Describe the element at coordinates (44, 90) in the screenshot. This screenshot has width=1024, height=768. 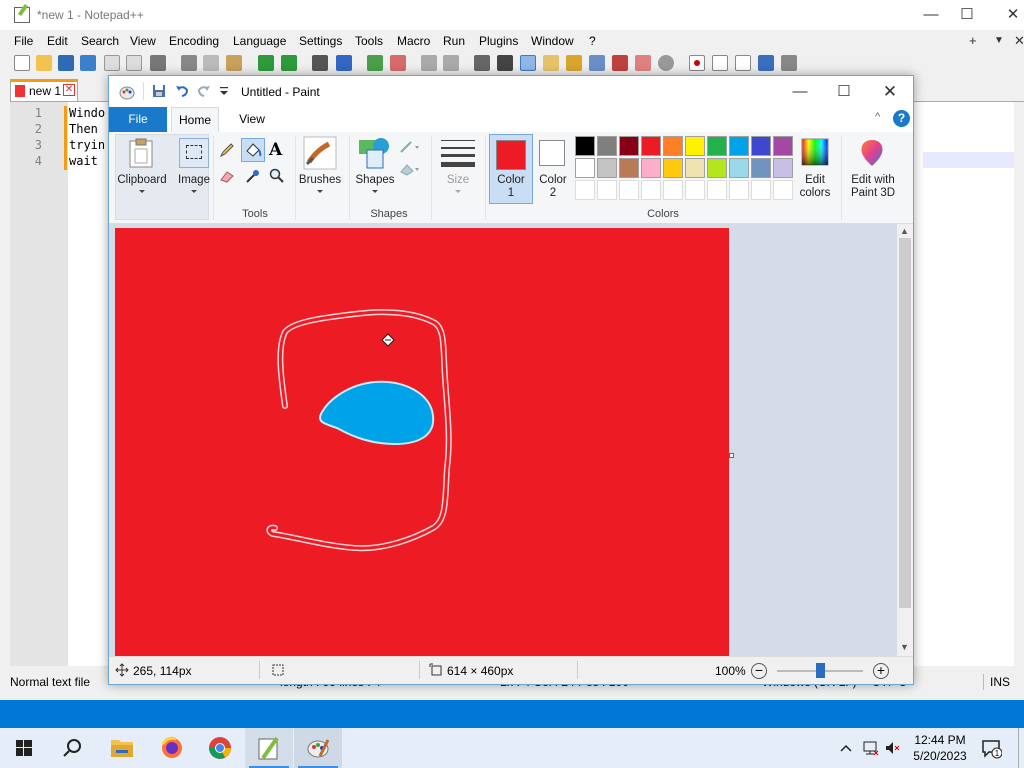
I see `tab-new-1: new 1 ✕` at that location.